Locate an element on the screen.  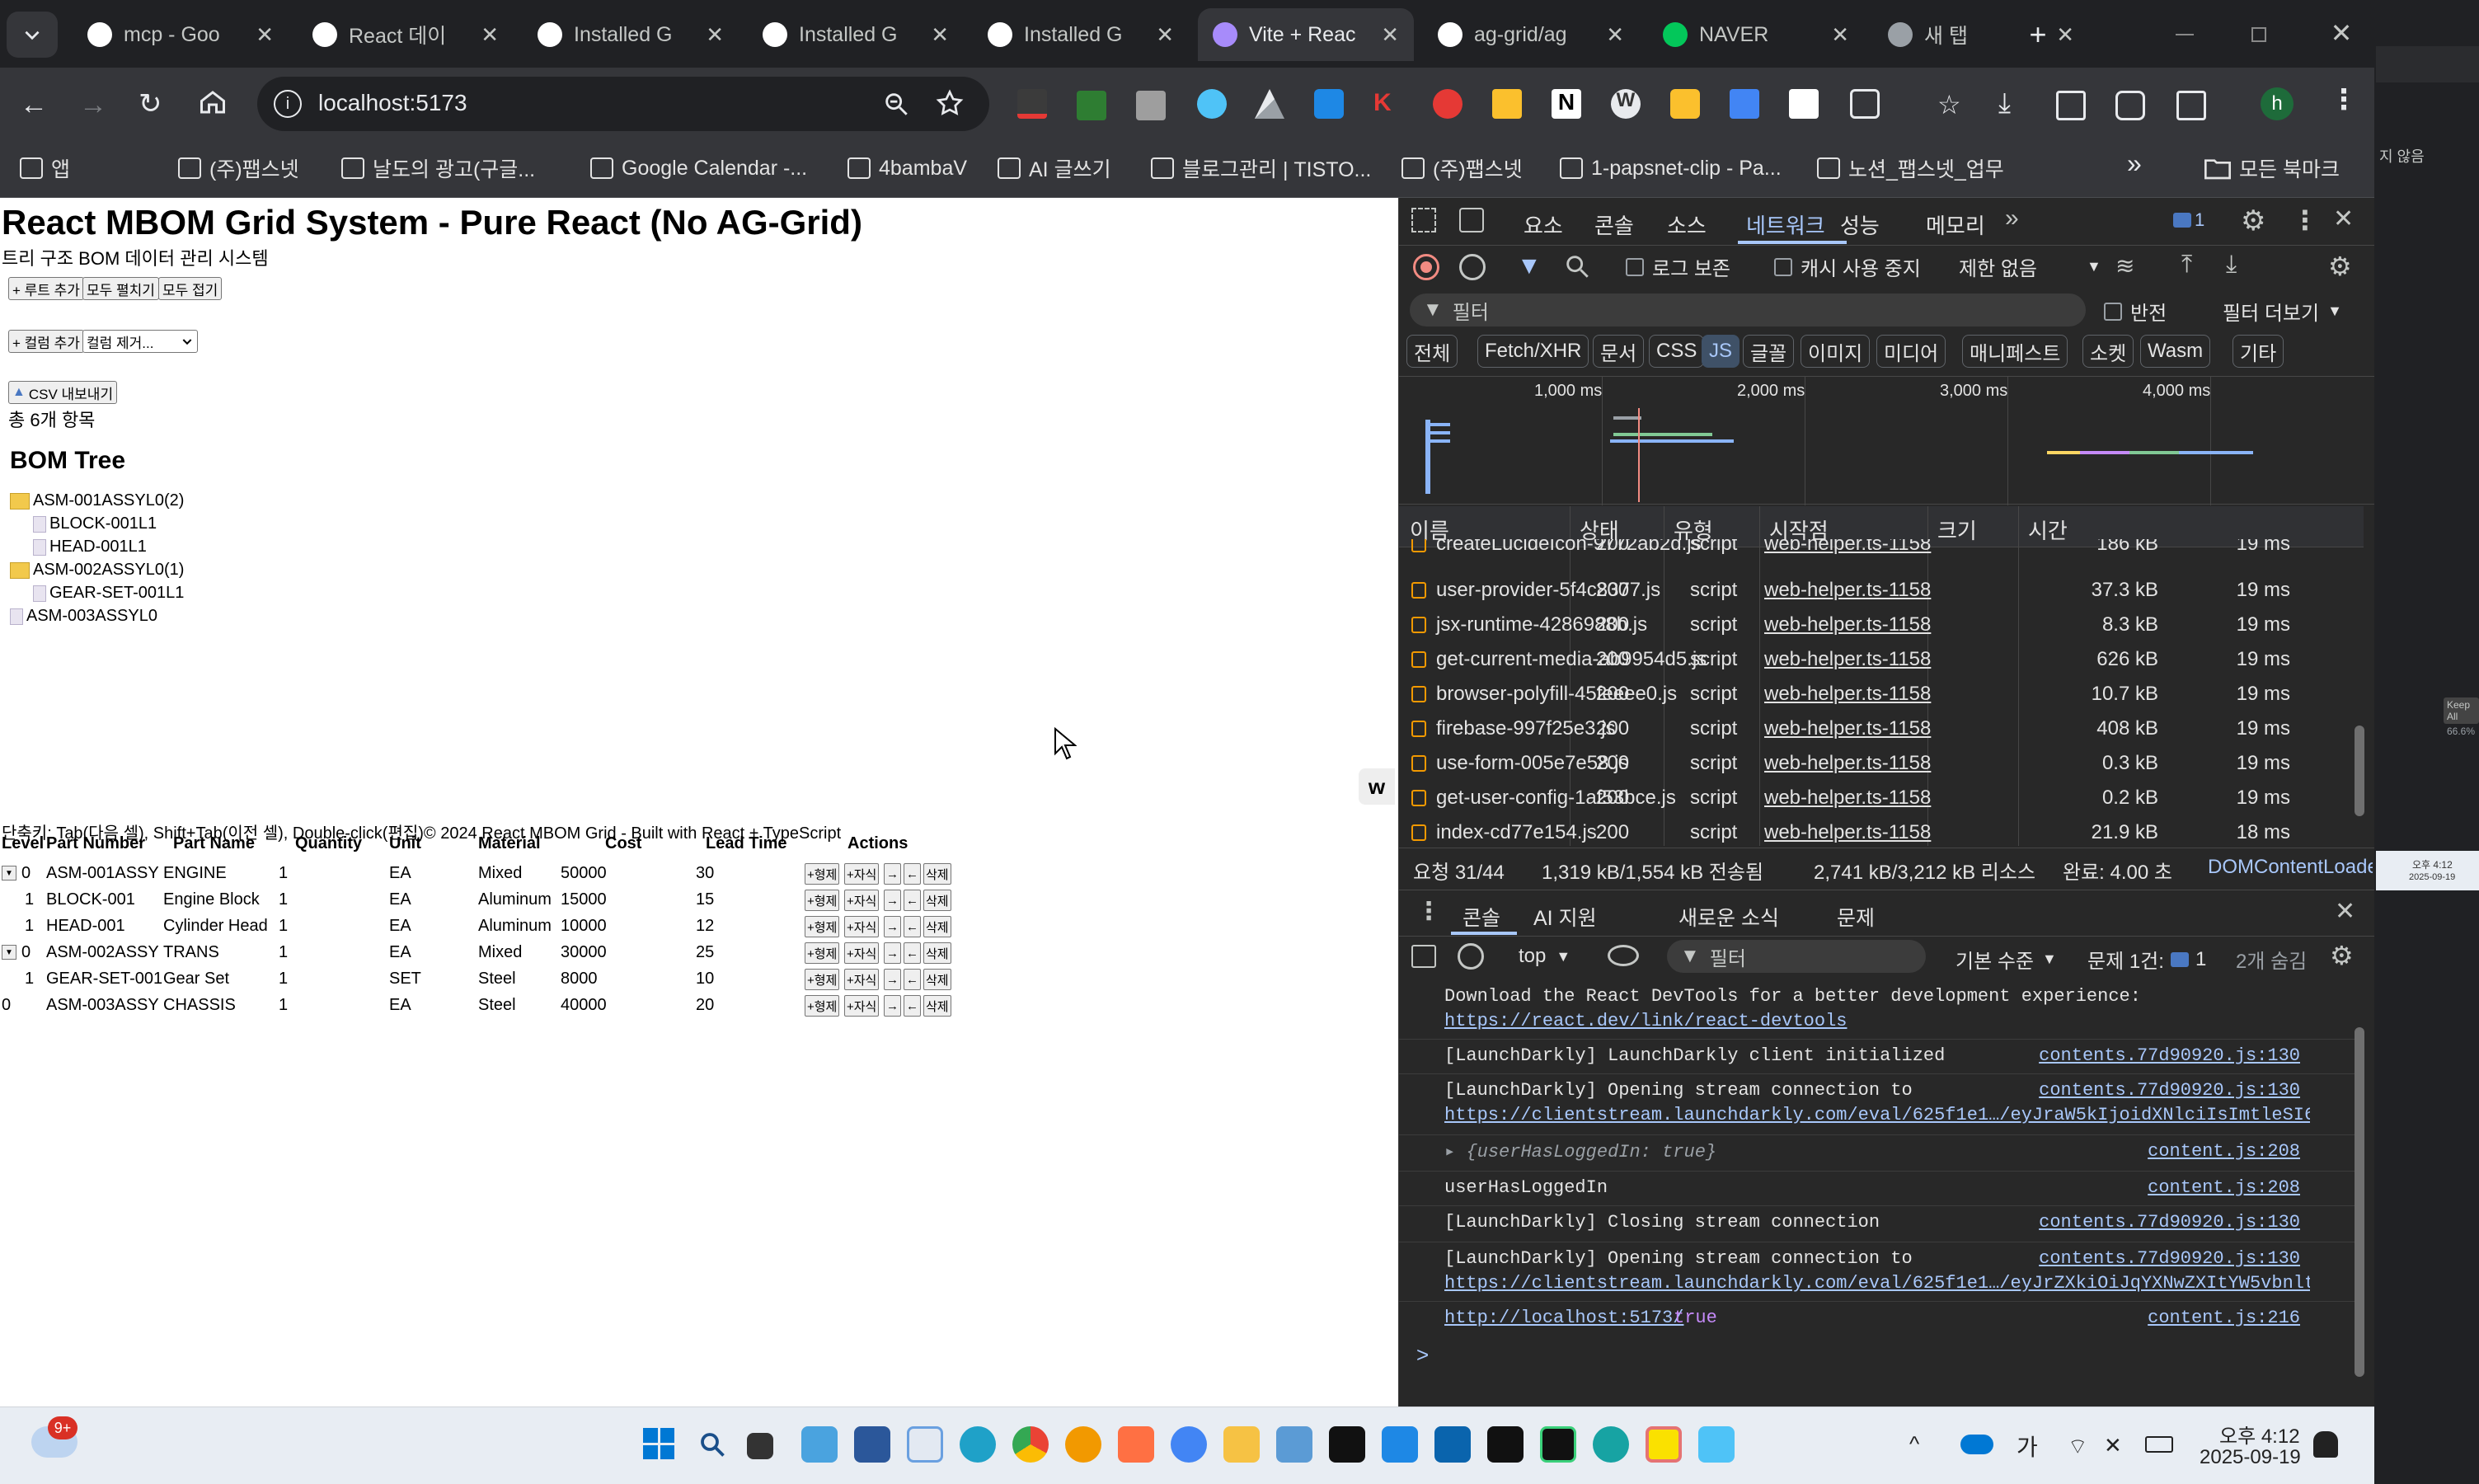
resource-type-chip: 문서 is located at coordinates (1619, 351).